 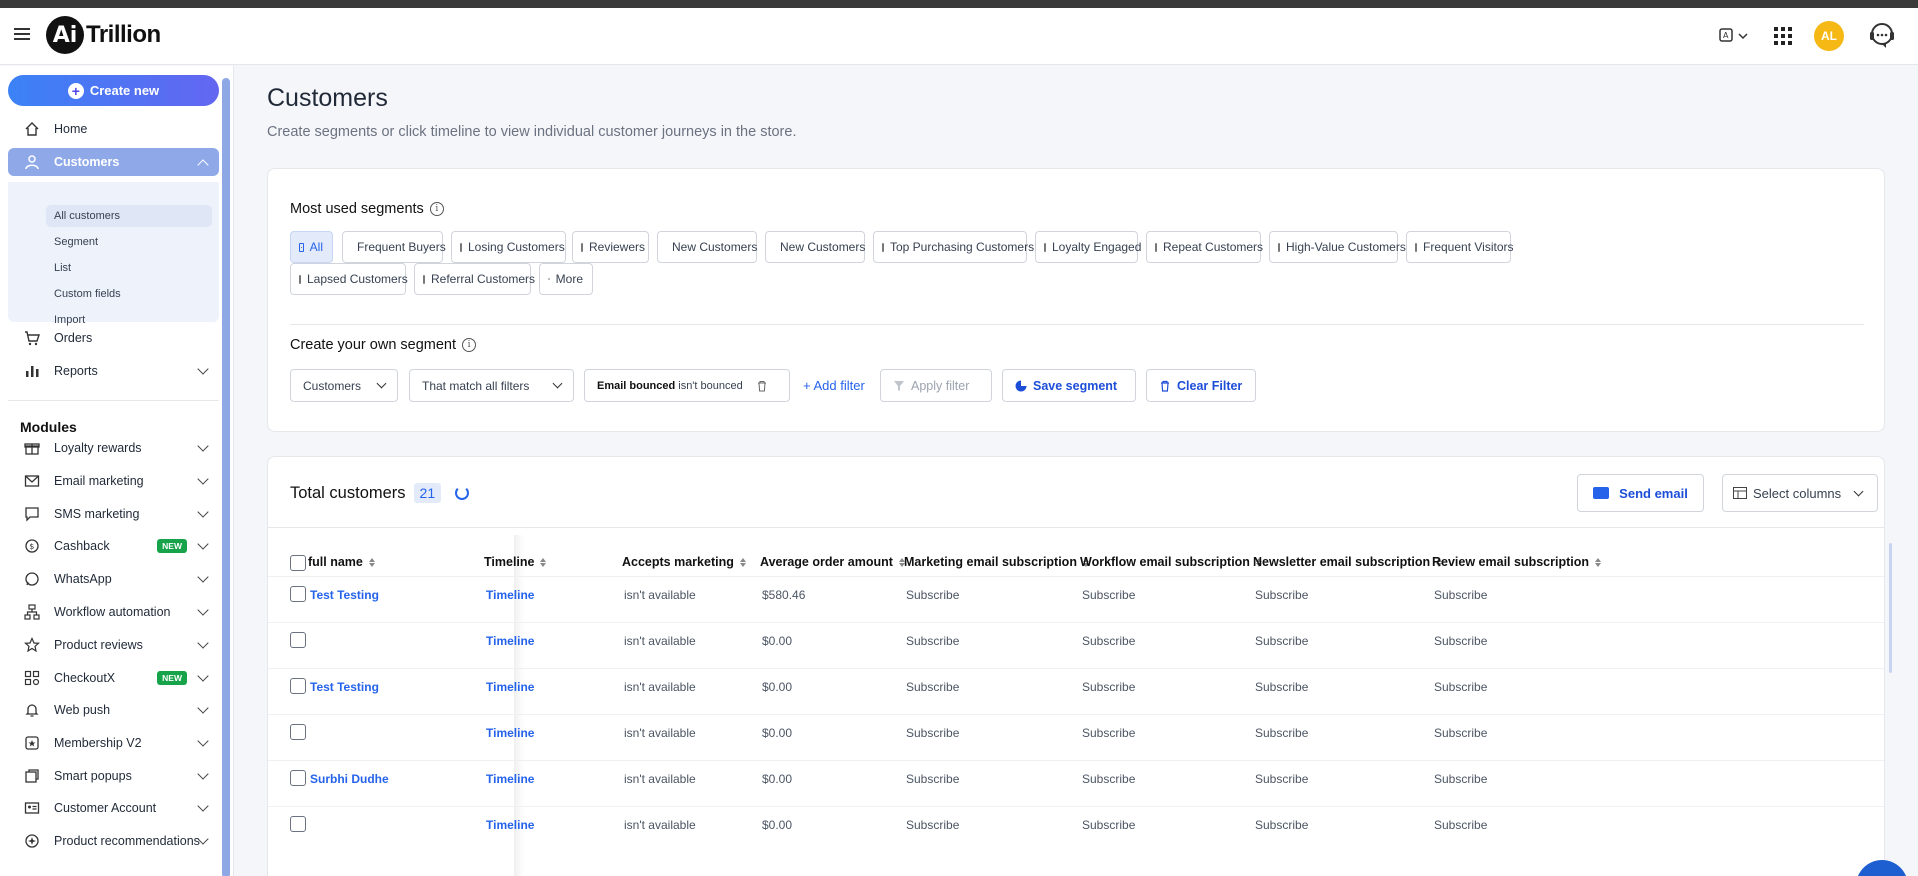 I want to click on column-header: Accepts marketing, so click(x=684, y=562).